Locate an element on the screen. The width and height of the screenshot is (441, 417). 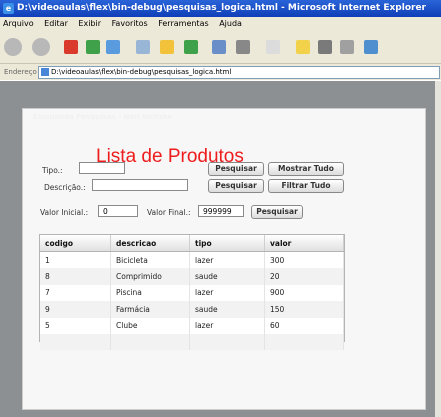
cell-valor: 900 is located at coordinates (304, 293).